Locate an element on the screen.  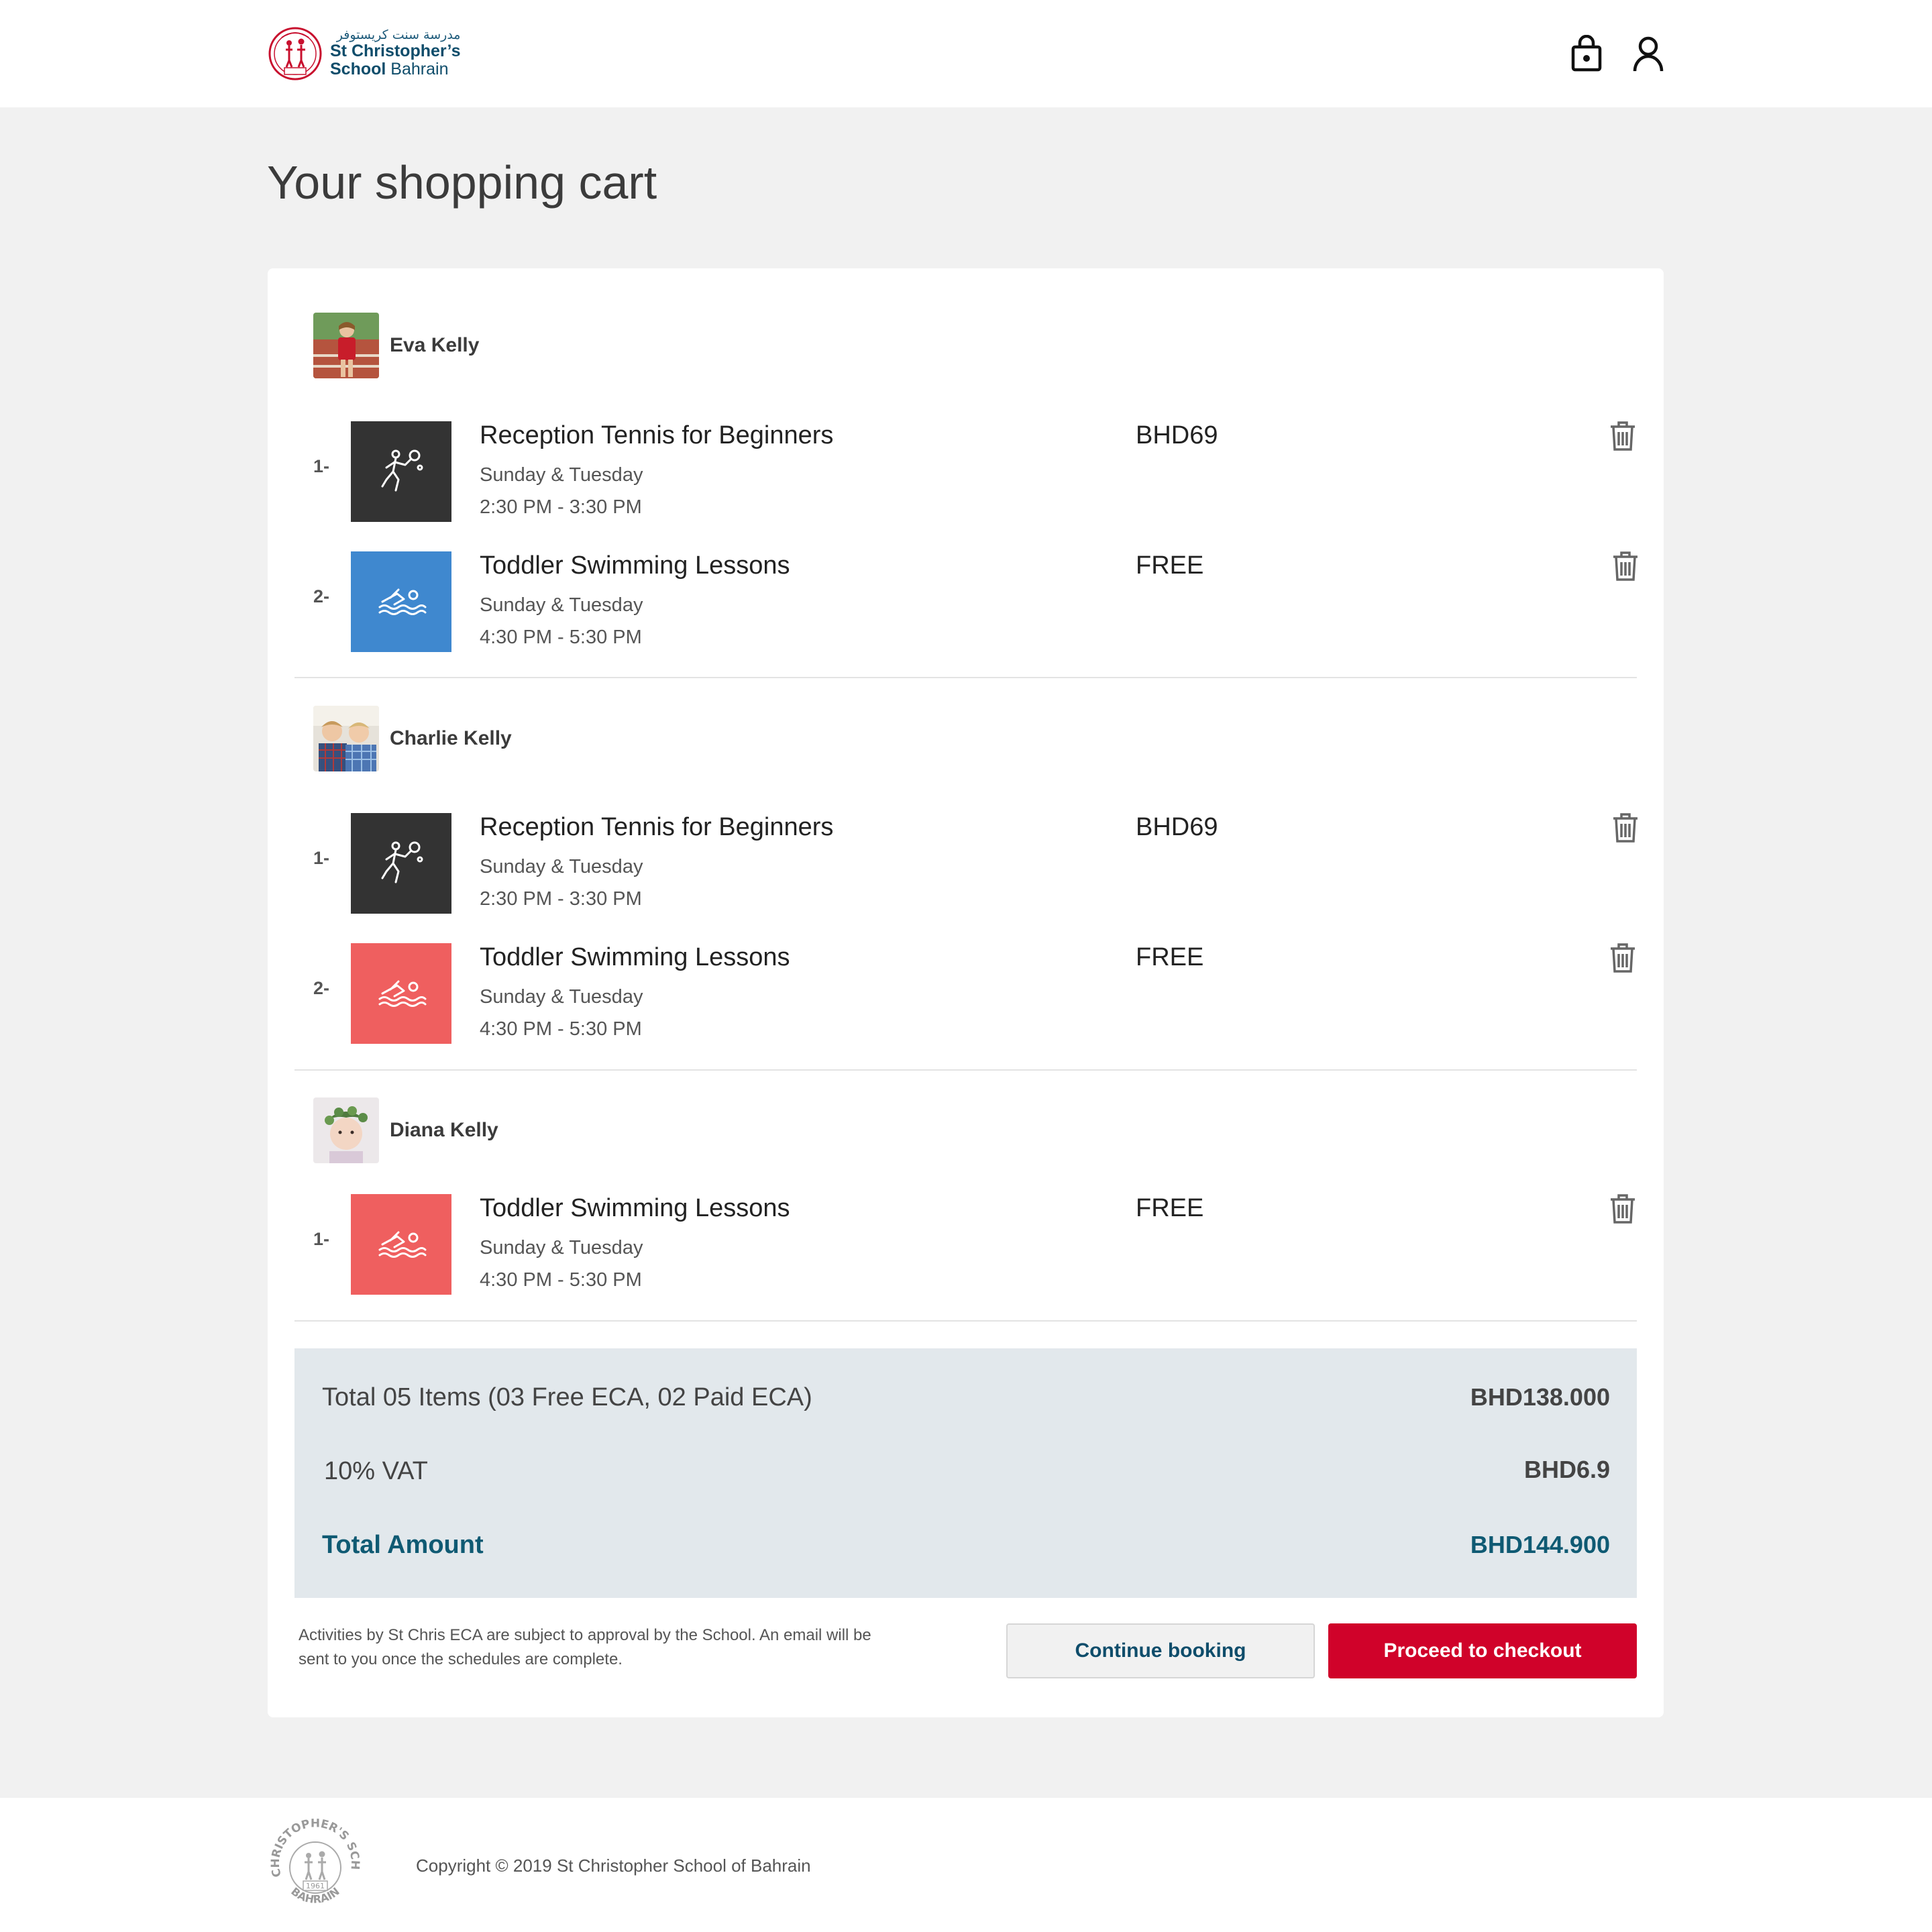
school-emblem-icon is located at coordinates (295, 53).